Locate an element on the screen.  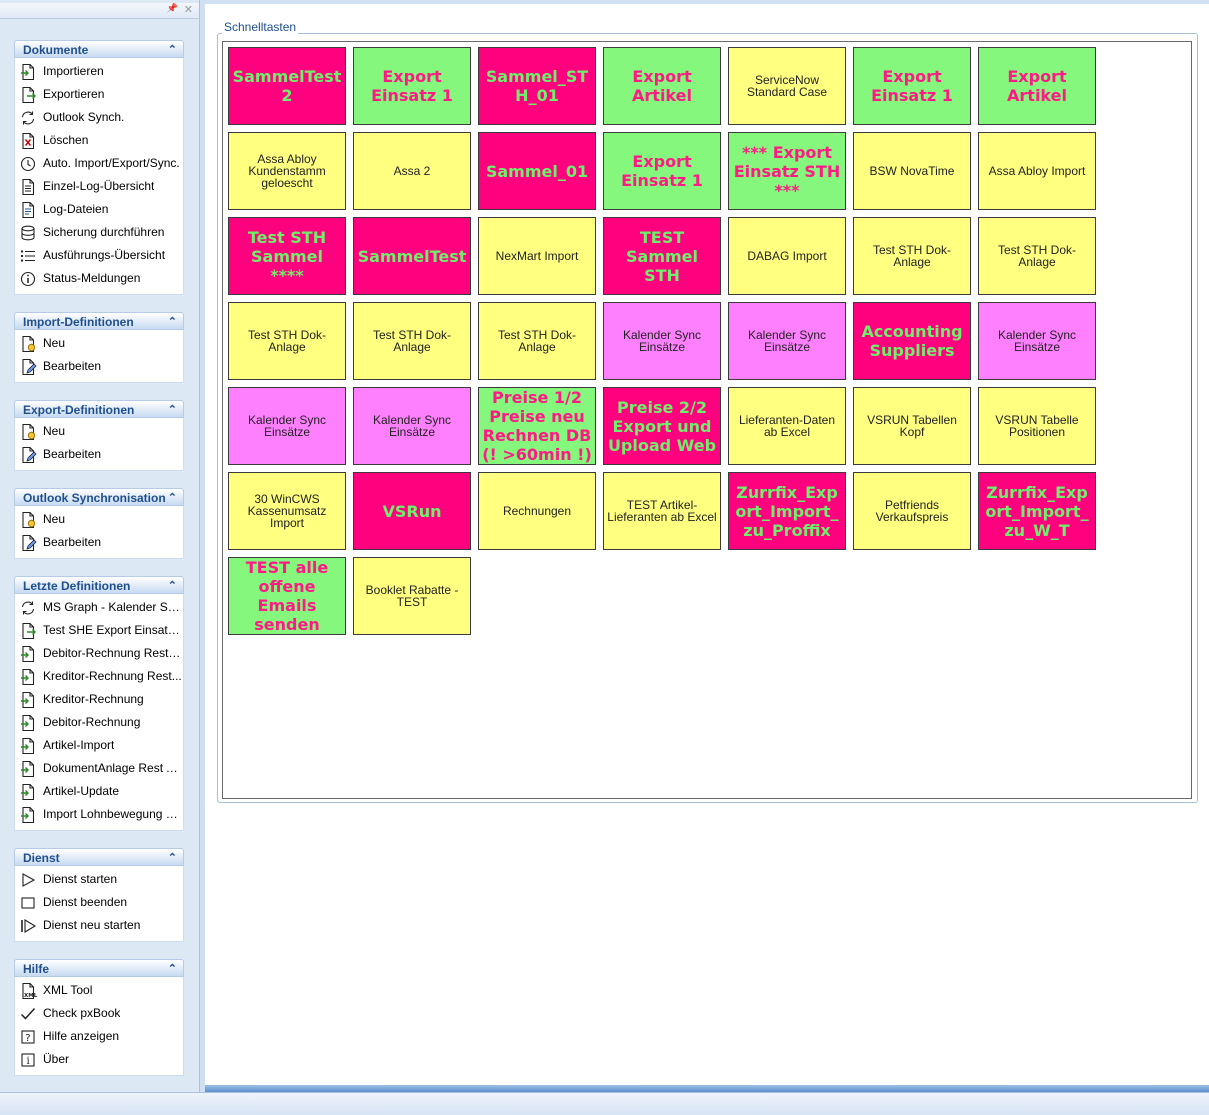
panel-item: Check pxBook is located at coordinates (99, 1013).